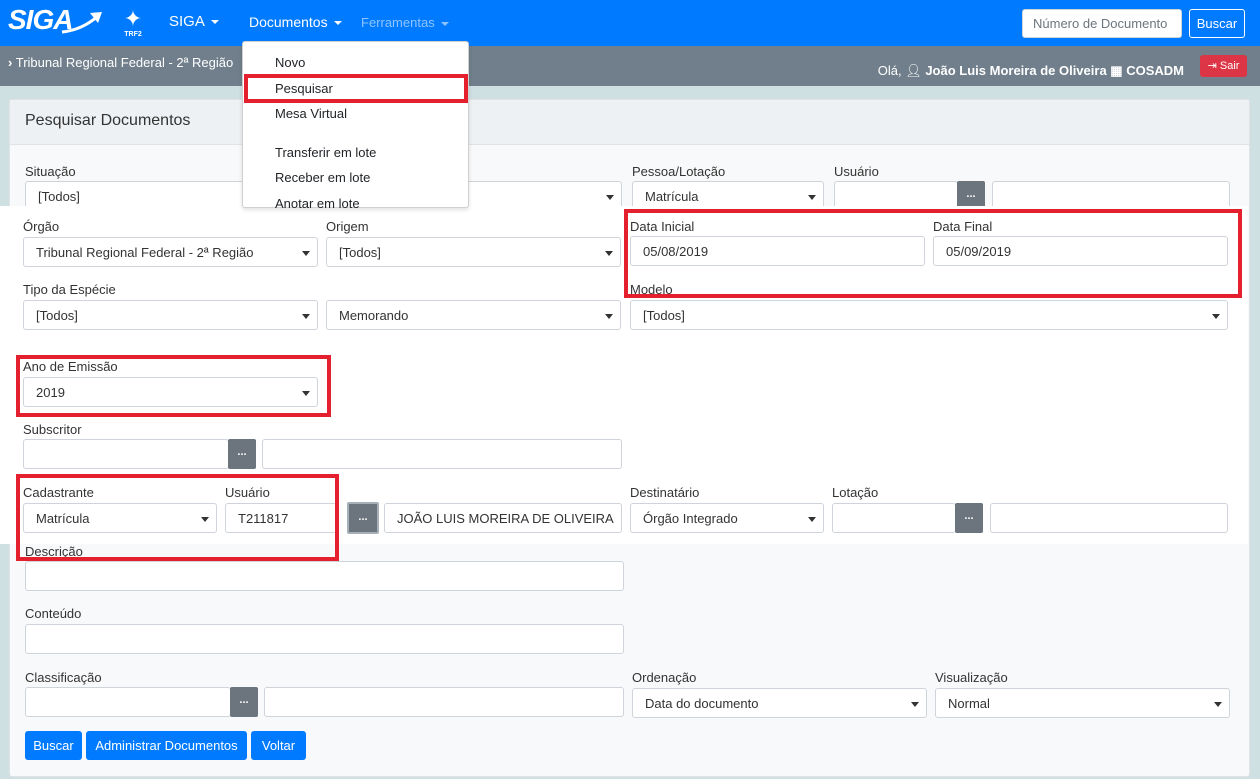 Image resolution: width=1260 pixels, height=779 pixels. I want to click on usuario-name-input: JOÃO LUIS MOREIRA DE OLIVEIRA, so click(503, 518).